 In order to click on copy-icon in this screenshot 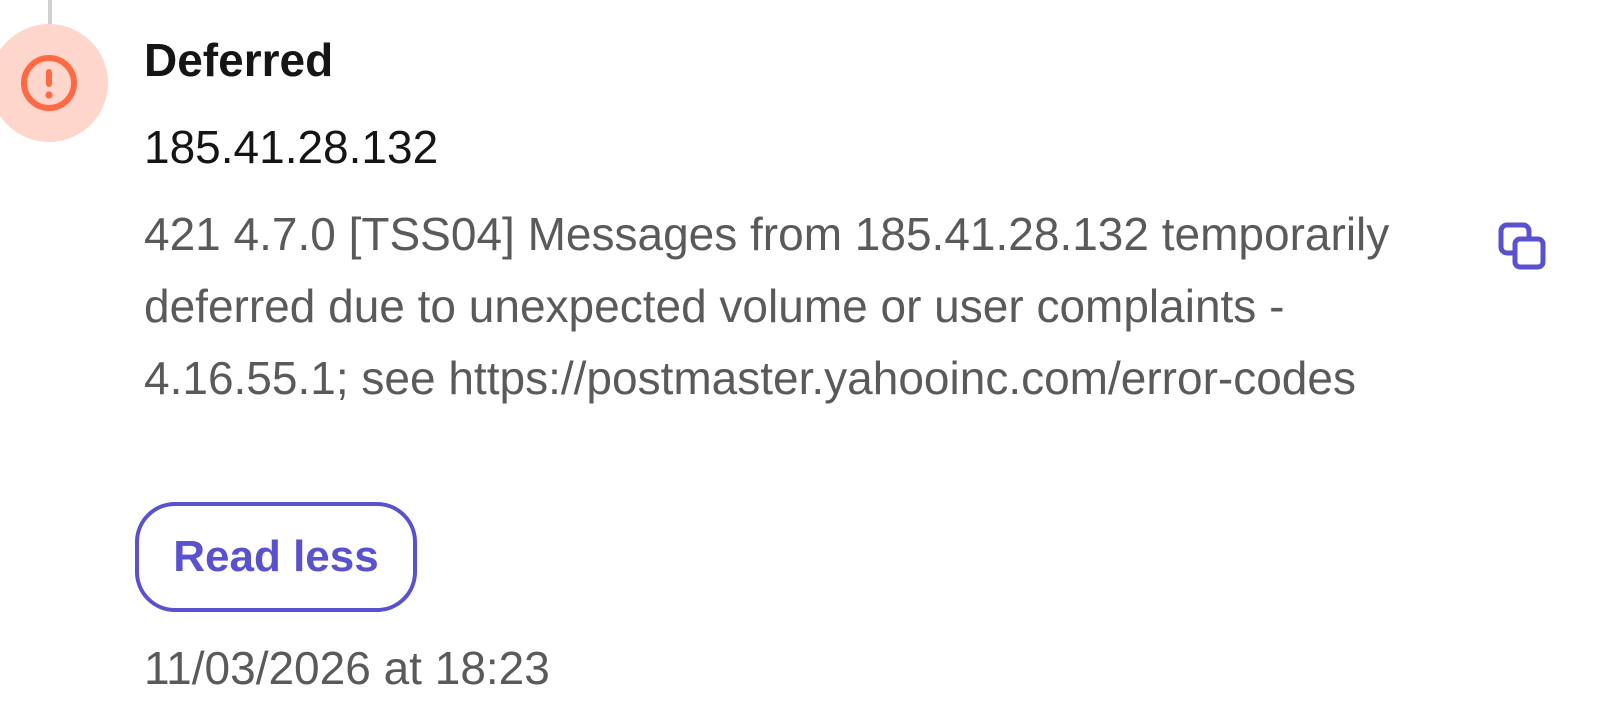, I will do `click(1522, 246)`.